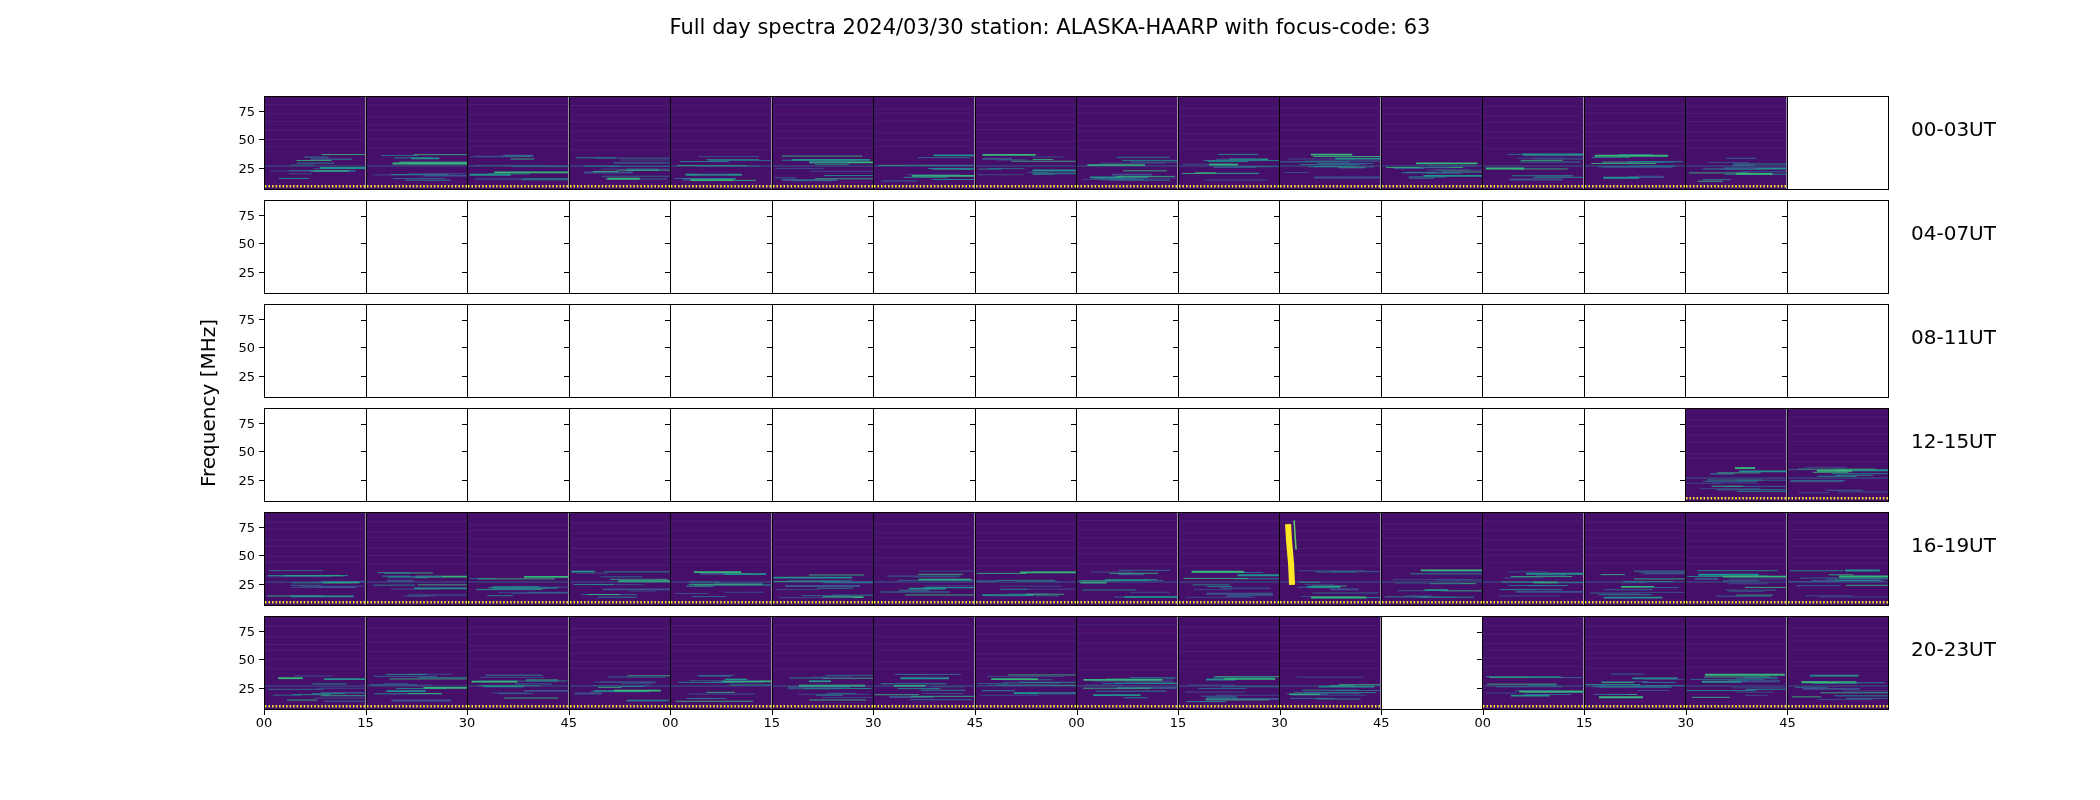 This screenshot has height=800, width=2100. What do you see at coordinates (1953, 649) in the screenshot?
I see `row-label: 20-23UT` at bounding box center [1953, 649].